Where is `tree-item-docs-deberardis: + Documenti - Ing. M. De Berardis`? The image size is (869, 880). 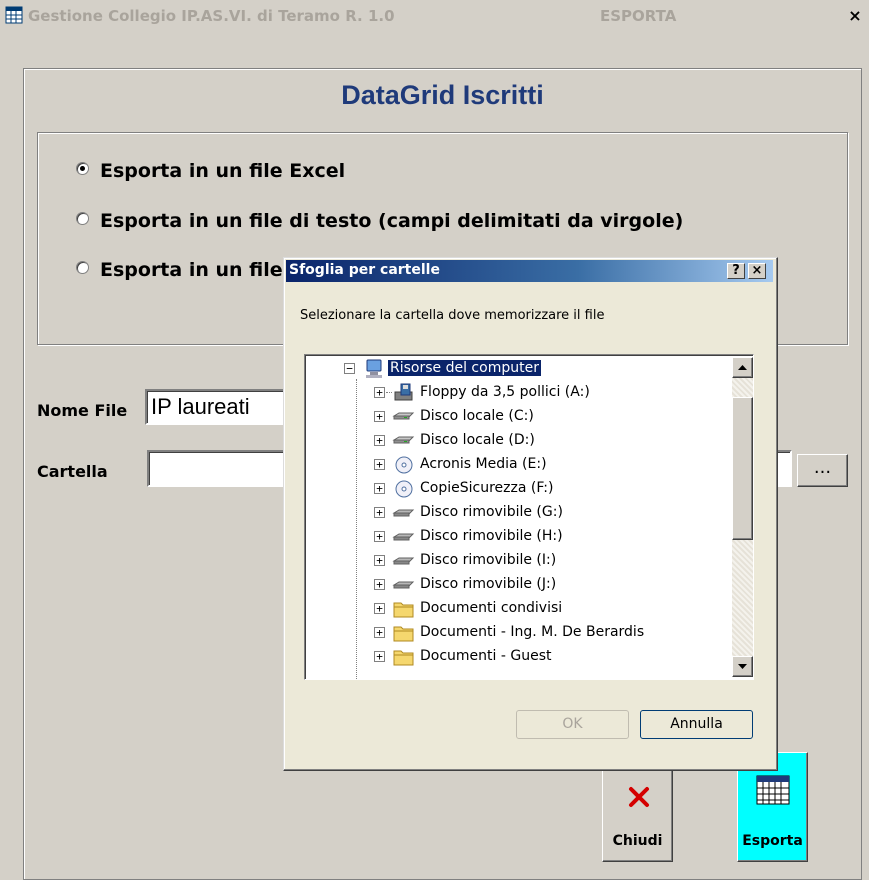
tree-item-docs-deberardis: + Documenti - Ing. M. De Berardis is located at coordinates (544, 633).